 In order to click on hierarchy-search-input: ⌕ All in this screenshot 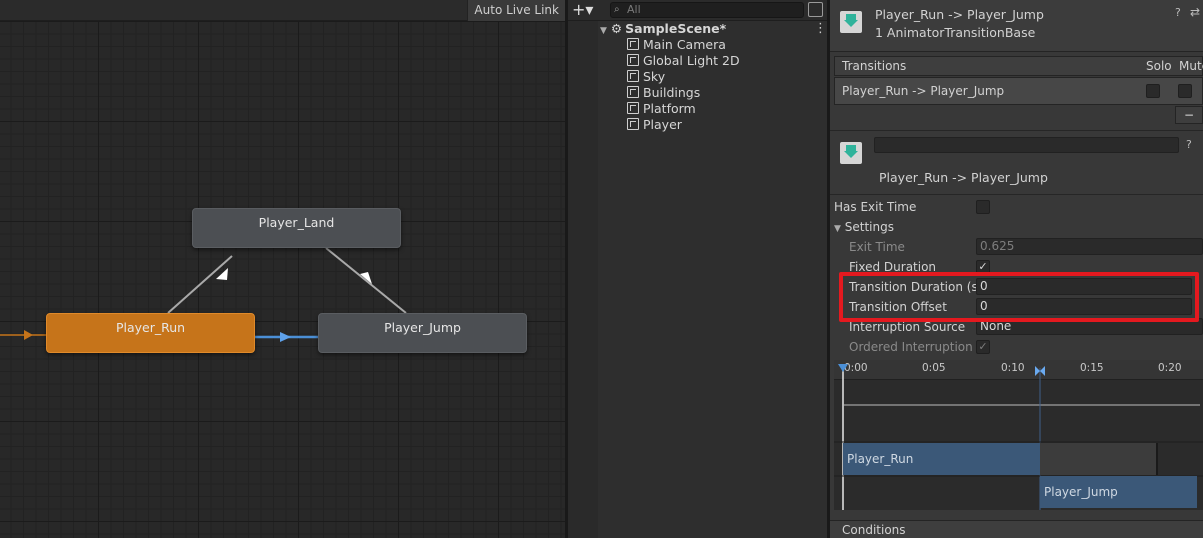, I will do `click(707, 10)`.